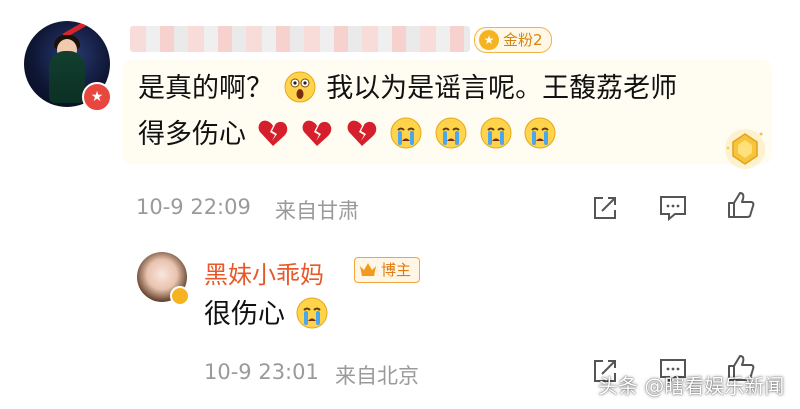 The width and height of the screenshot is (800, 409). What do you see at coordinates (192, 134) in the screenshot?
I see `comment-text-part3: 得多伤心` at bounding box center [192, 134].